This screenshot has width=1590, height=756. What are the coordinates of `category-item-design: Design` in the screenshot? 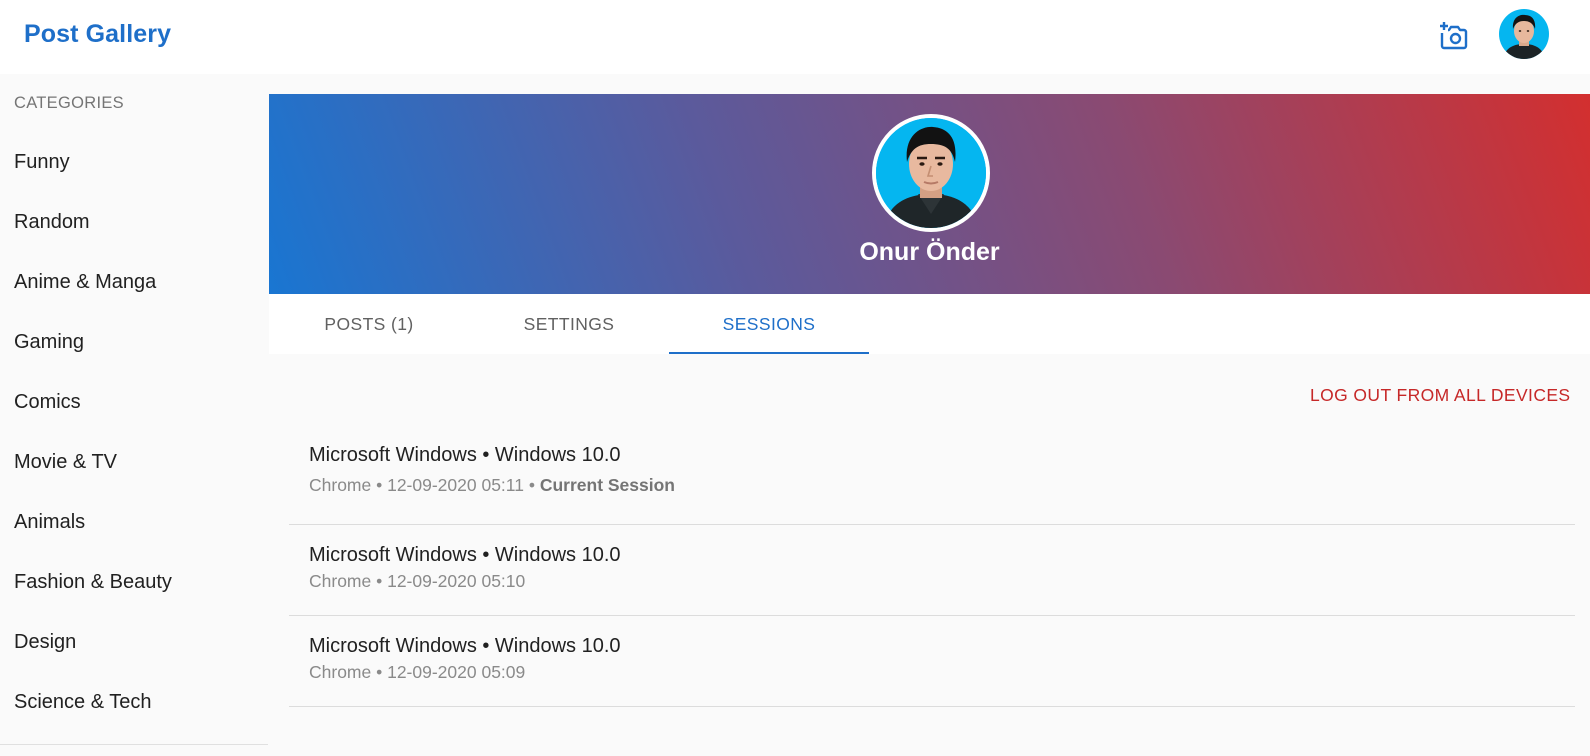 It's located at (134, 642).